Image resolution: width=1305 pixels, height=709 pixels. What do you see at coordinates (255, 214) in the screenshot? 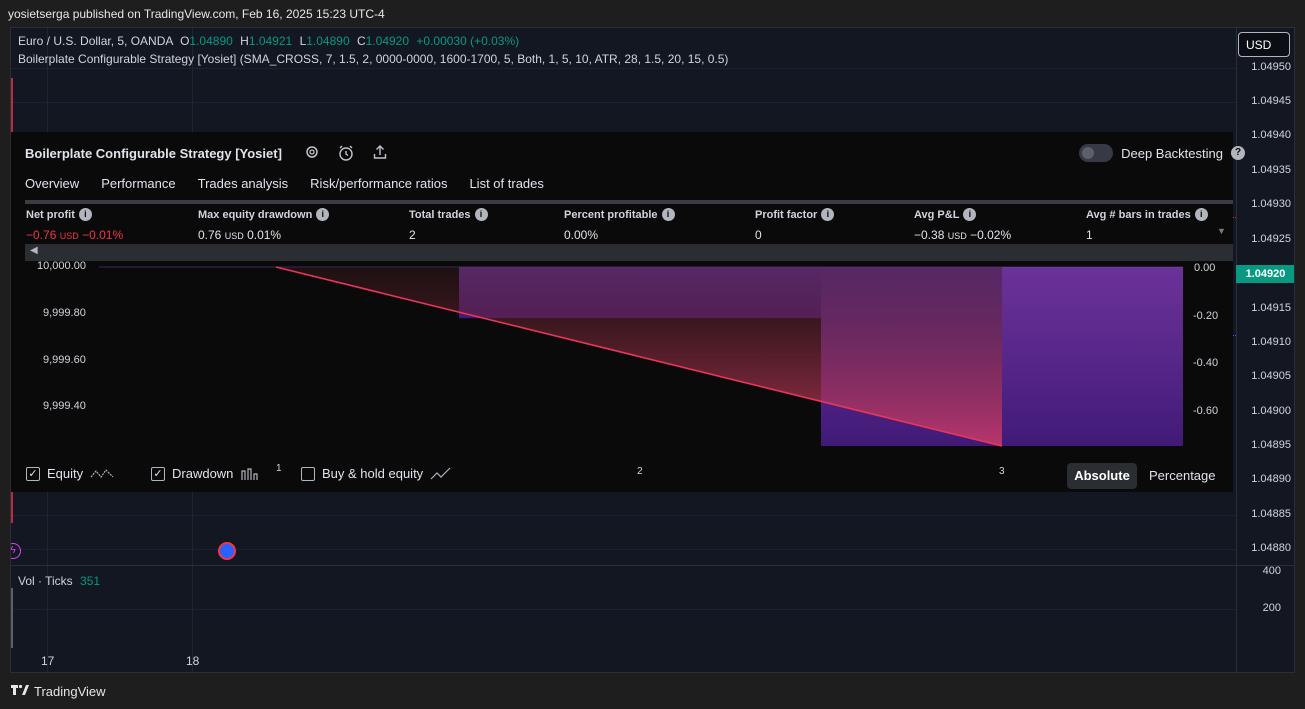
I see `metric-title: Max equity drawdown` at bounding box center [255, 214].